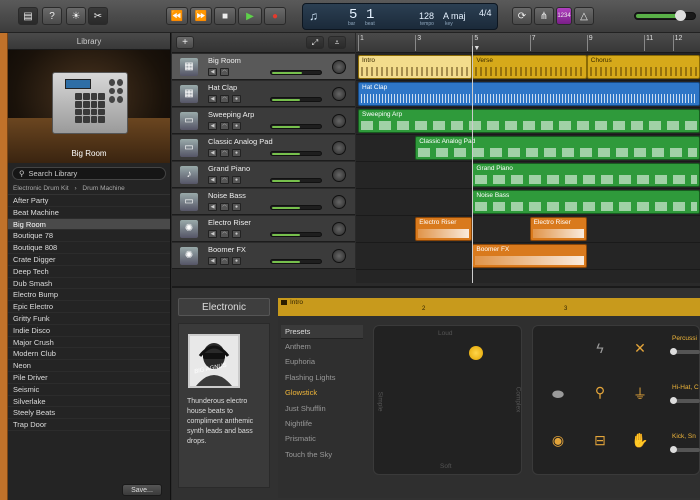 This screenshot has width=700, height=500. Describe the element at coordinates (685, 351) in the screenshot. I see `percussion-slider` at that location.